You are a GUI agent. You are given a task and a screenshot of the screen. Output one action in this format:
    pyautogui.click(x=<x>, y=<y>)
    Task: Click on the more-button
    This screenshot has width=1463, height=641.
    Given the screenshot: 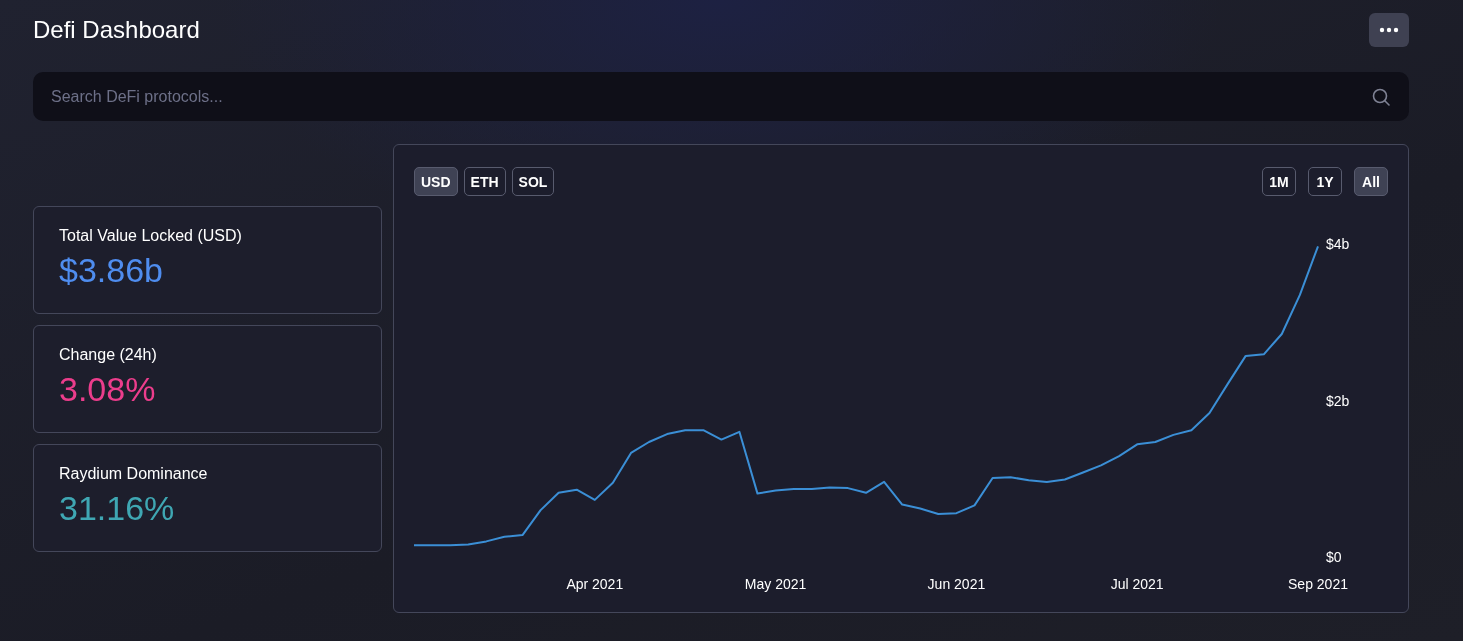 What is the action you would take?
    pyautogui.click(x=1389, y=30)
    